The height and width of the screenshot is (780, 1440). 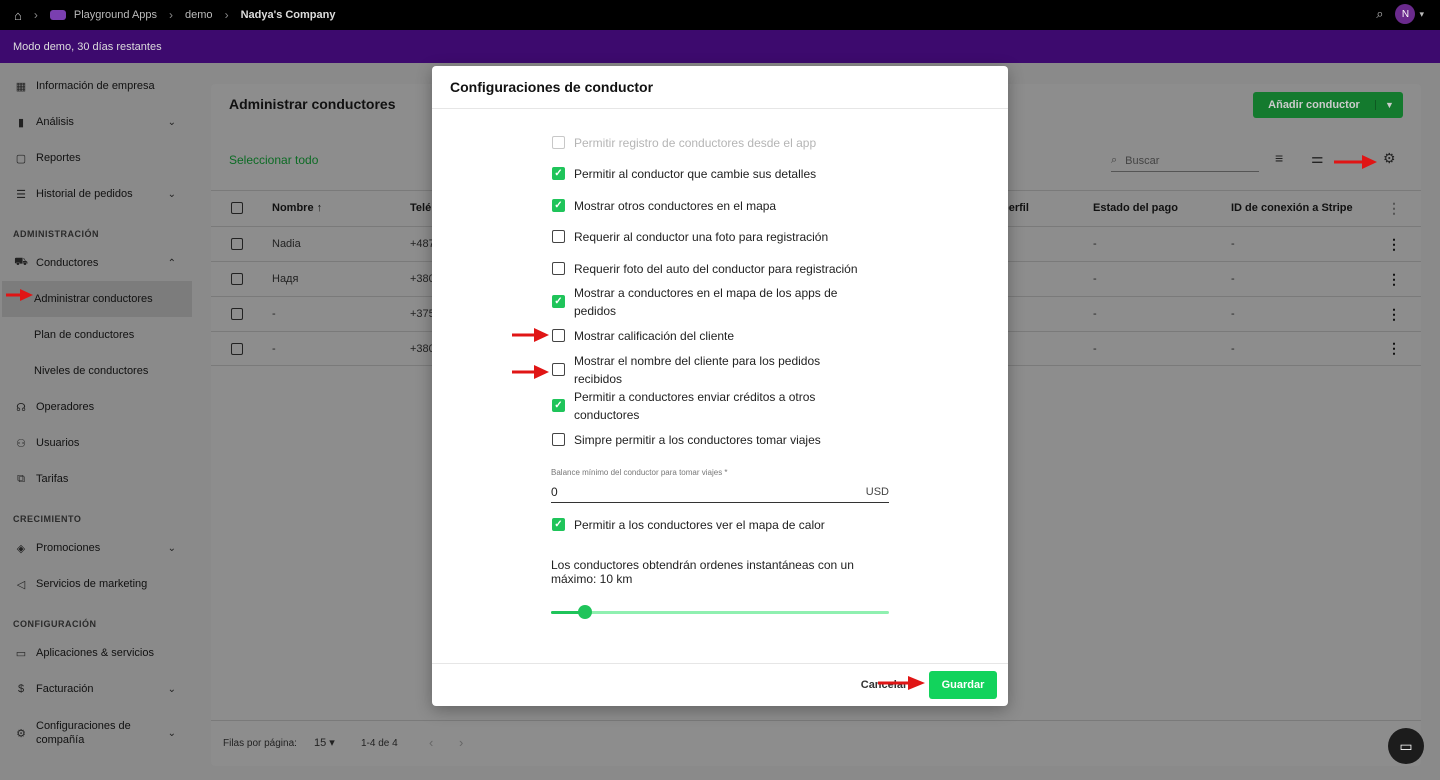 What do you see at coordinates (431, 742) in the screenshot?
I see `prev-page-icon: ‹` at bounding box center [431, 742].